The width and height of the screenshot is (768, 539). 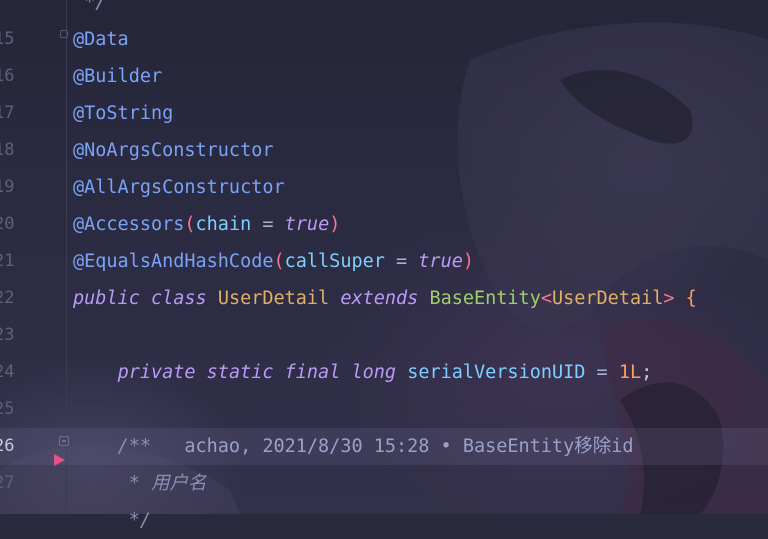 What do you see at coordinates (647, 372) in the screenshot?
I see `code-token: ;` at bounding box center [647, 372].